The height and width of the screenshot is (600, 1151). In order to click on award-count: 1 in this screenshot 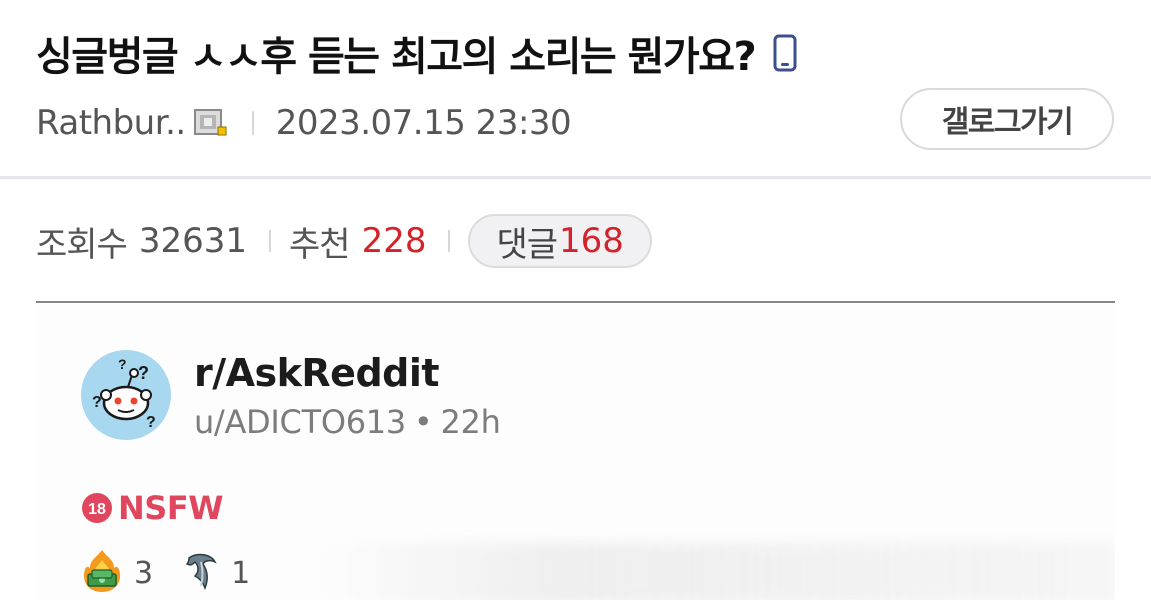, I will do `click(241, 573)`.